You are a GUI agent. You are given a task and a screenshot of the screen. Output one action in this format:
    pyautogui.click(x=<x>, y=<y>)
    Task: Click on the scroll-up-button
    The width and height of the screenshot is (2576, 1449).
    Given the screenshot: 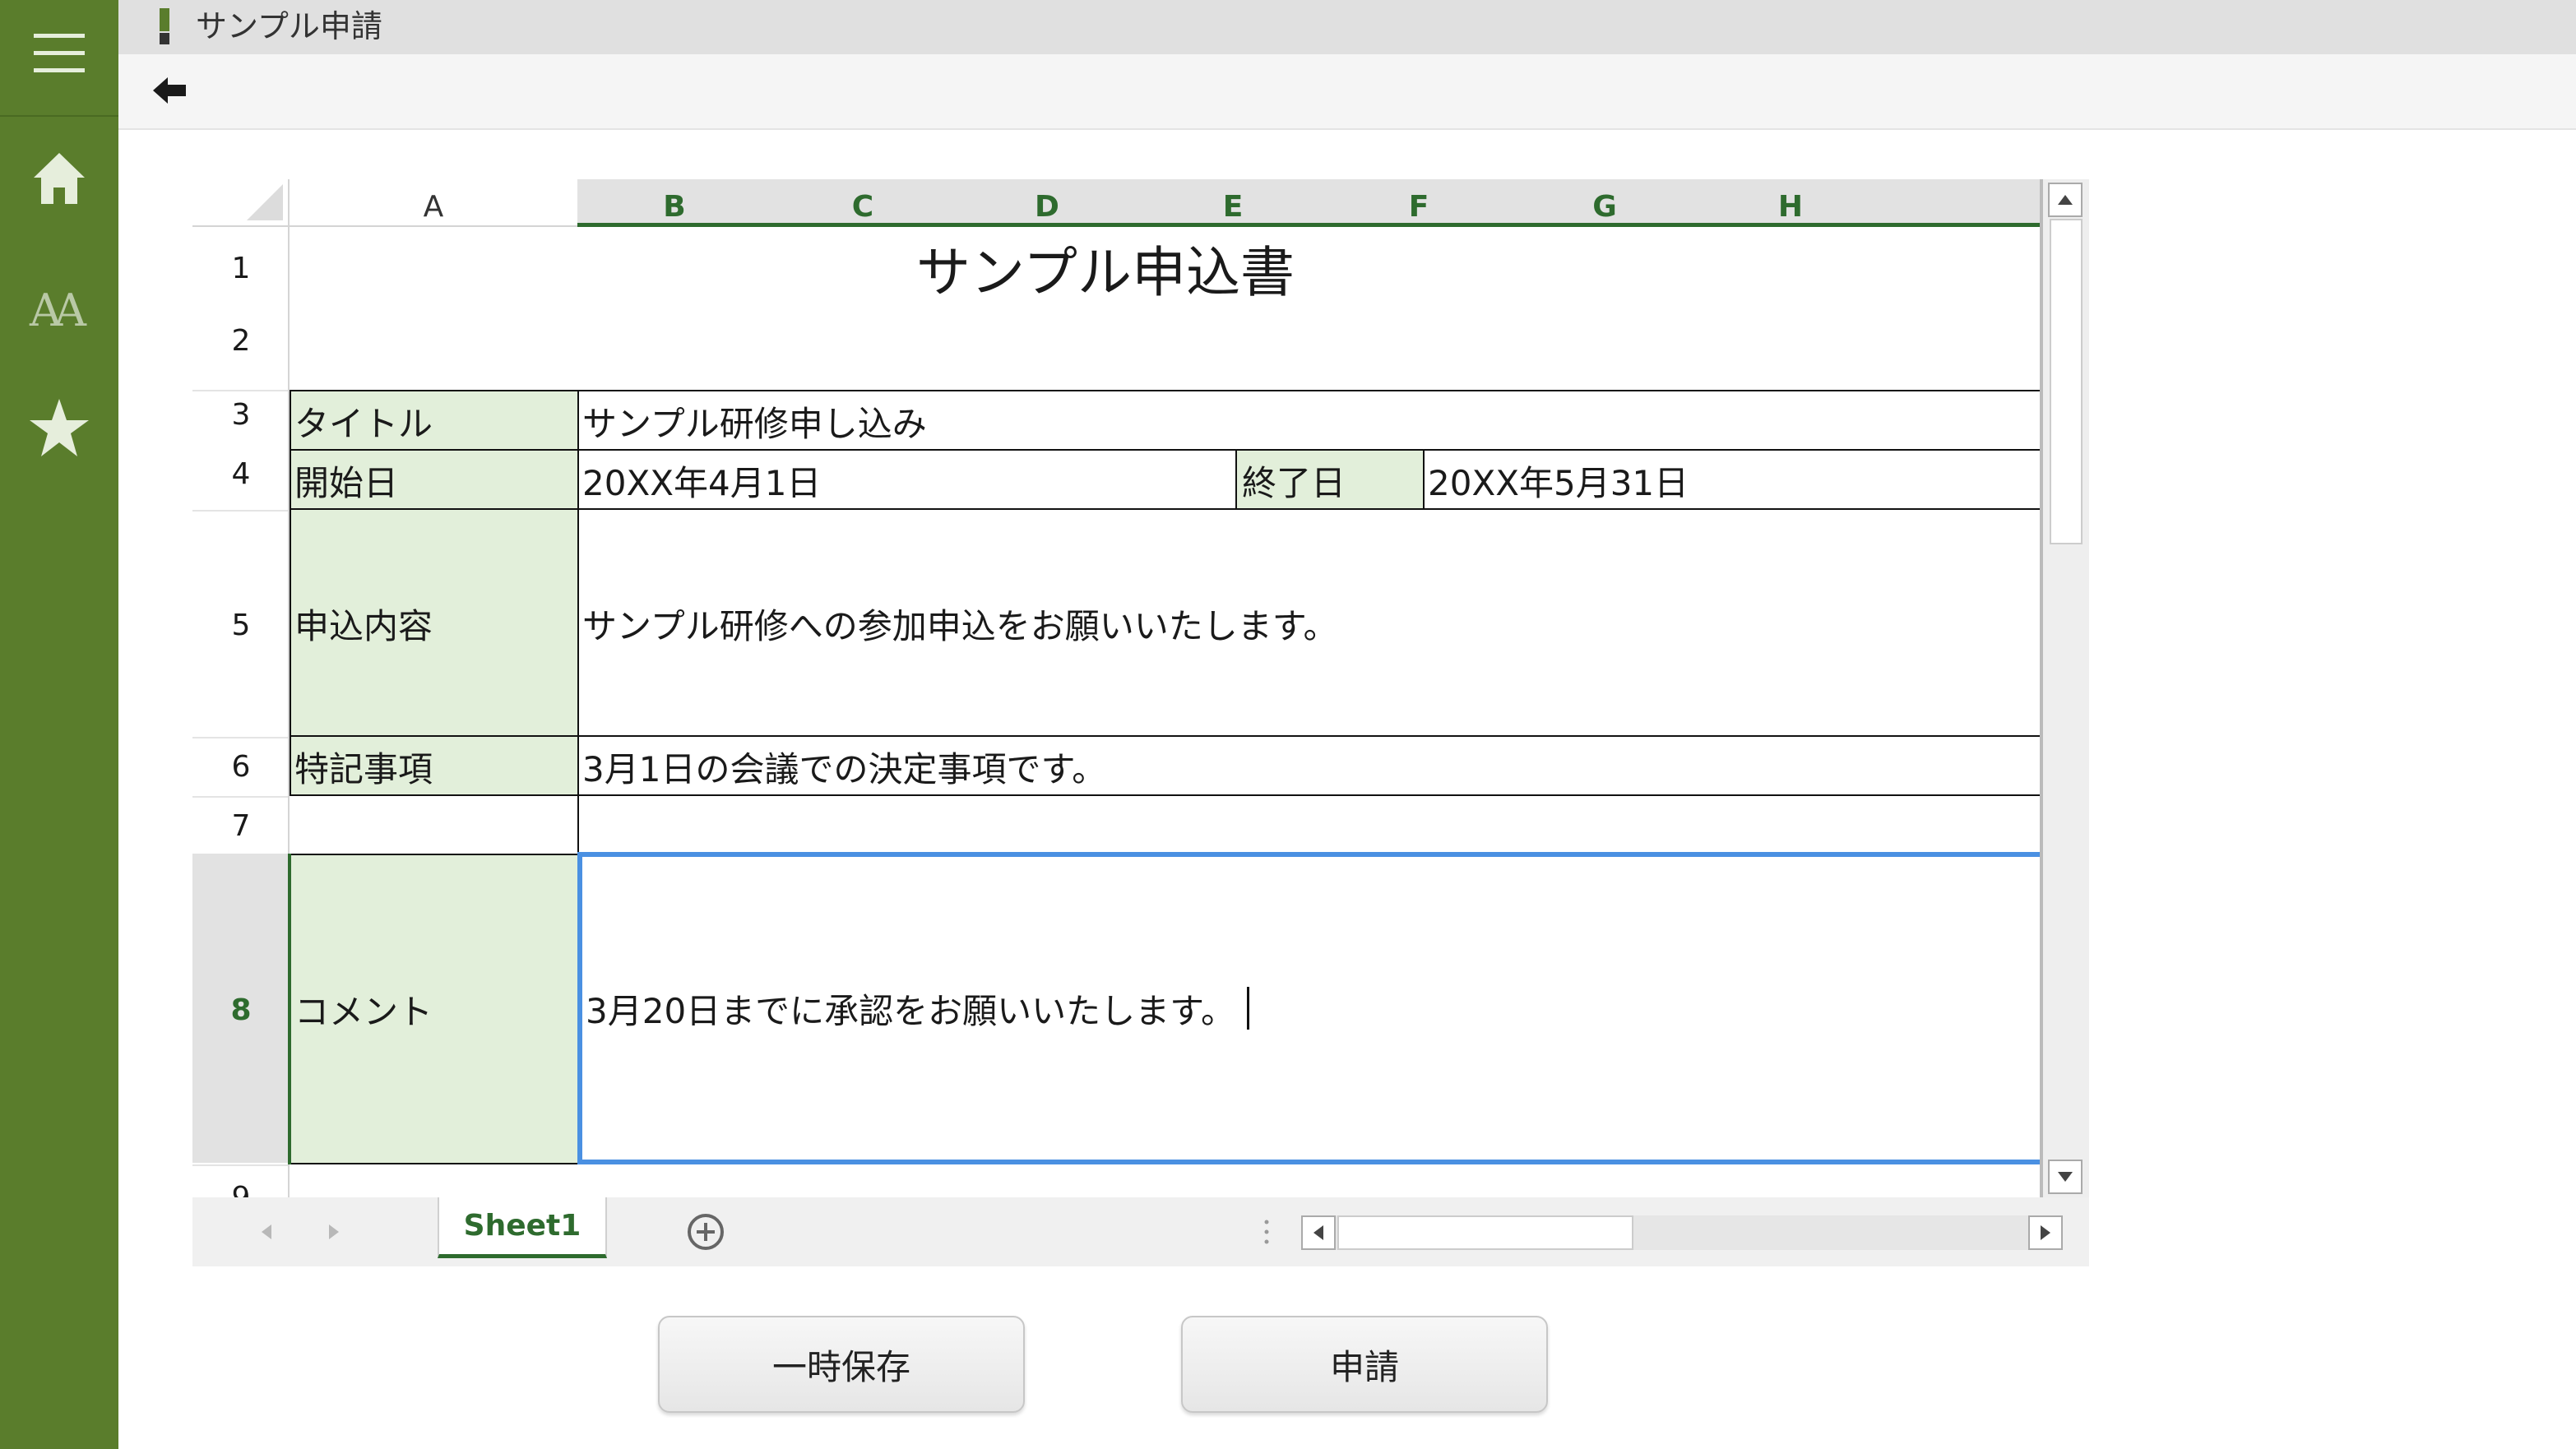 What is the action you would take?
    pyautogui.click(x=2066, y=200)
    